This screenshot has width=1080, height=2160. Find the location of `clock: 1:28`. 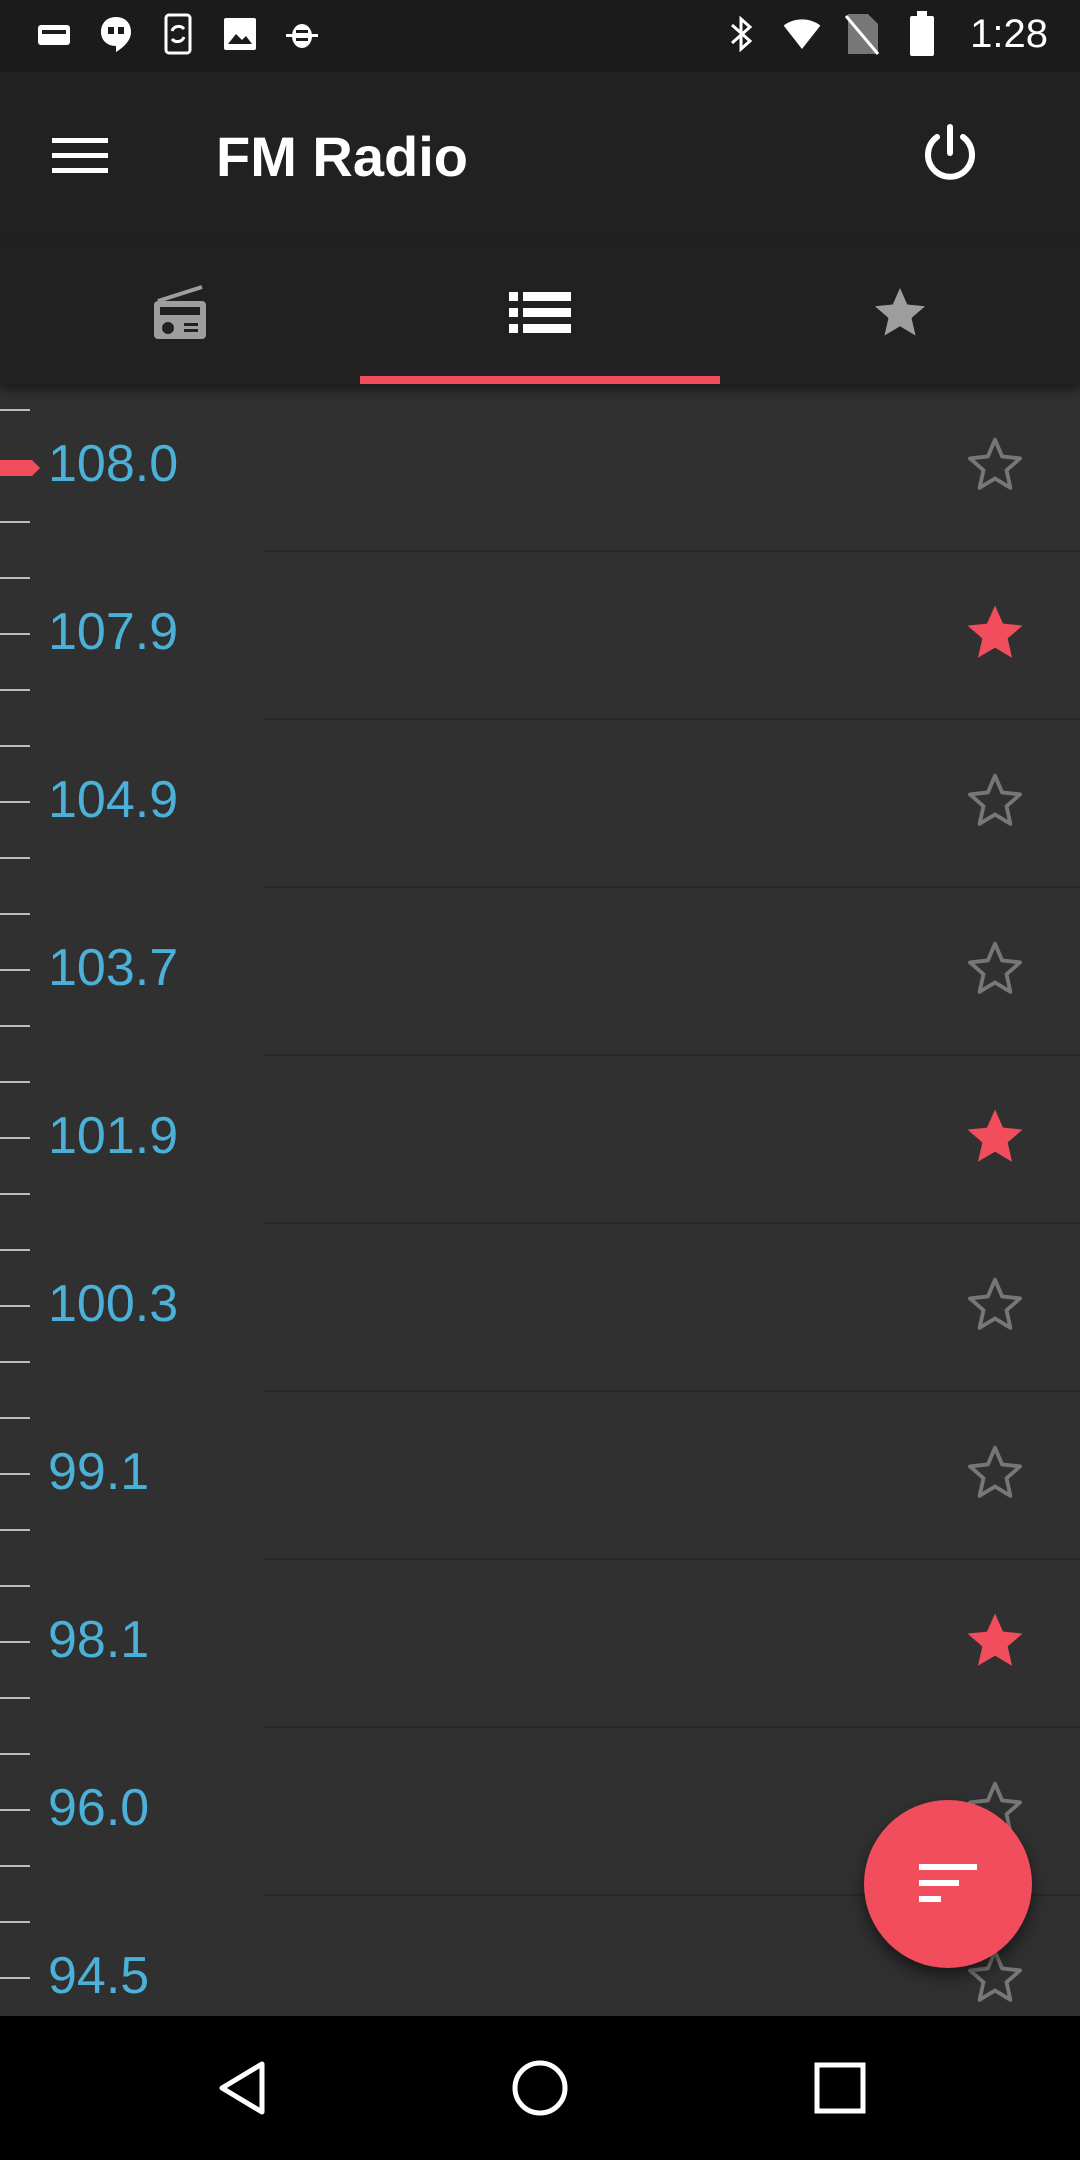

clock: 1:28 is located at coordinates (1009, 33).